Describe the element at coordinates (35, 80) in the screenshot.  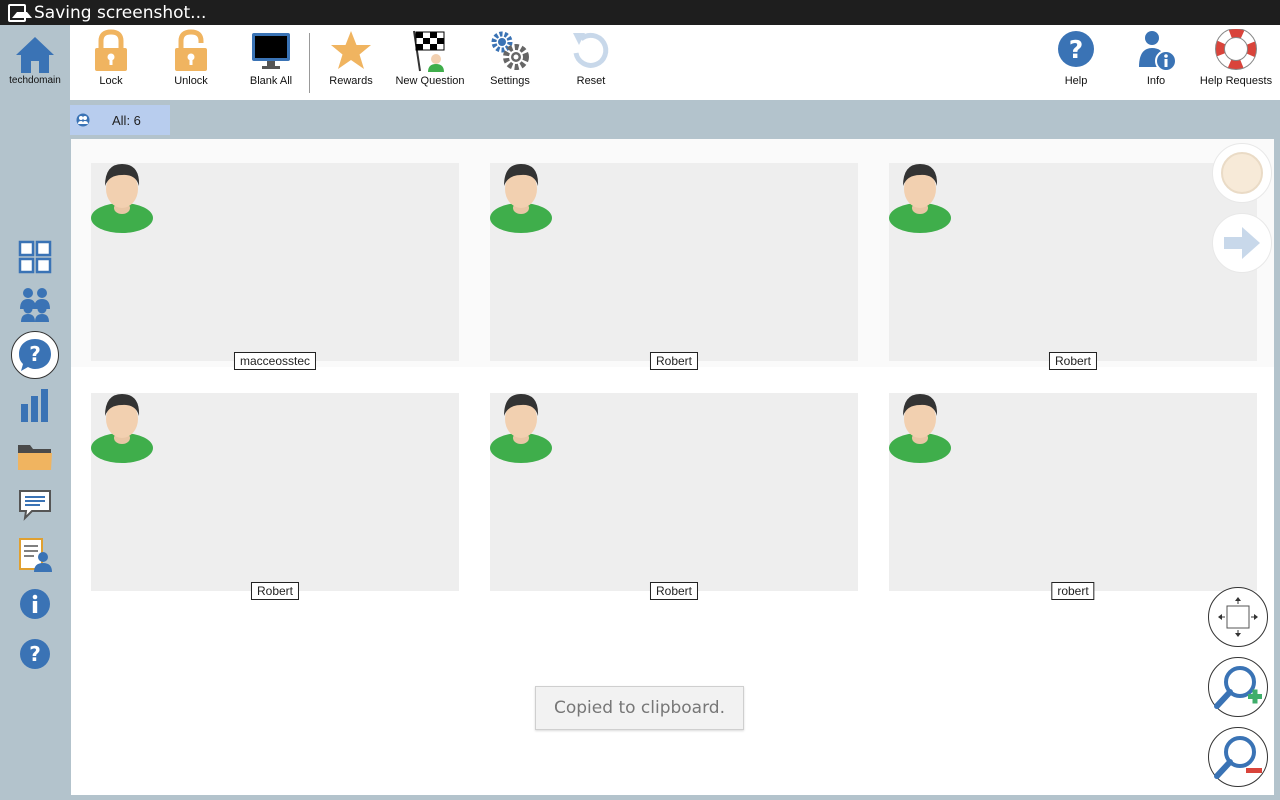
I see `home-label: techdomain` at that location.